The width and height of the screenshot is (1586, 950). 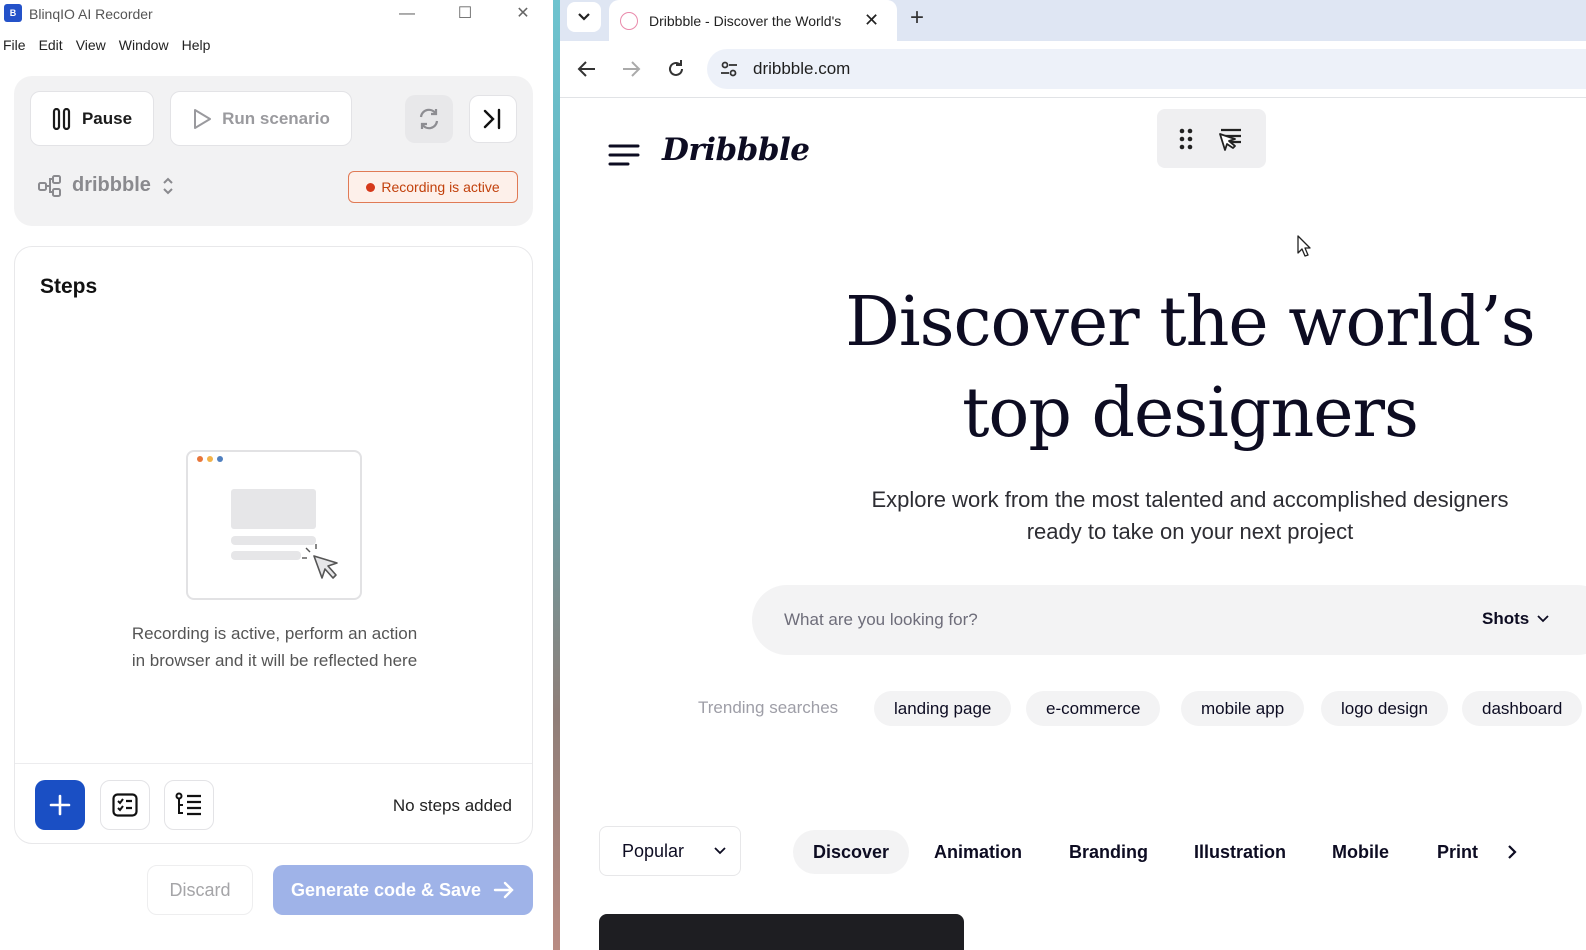 I want to click on add-step-button, so click(x=60, y=805).